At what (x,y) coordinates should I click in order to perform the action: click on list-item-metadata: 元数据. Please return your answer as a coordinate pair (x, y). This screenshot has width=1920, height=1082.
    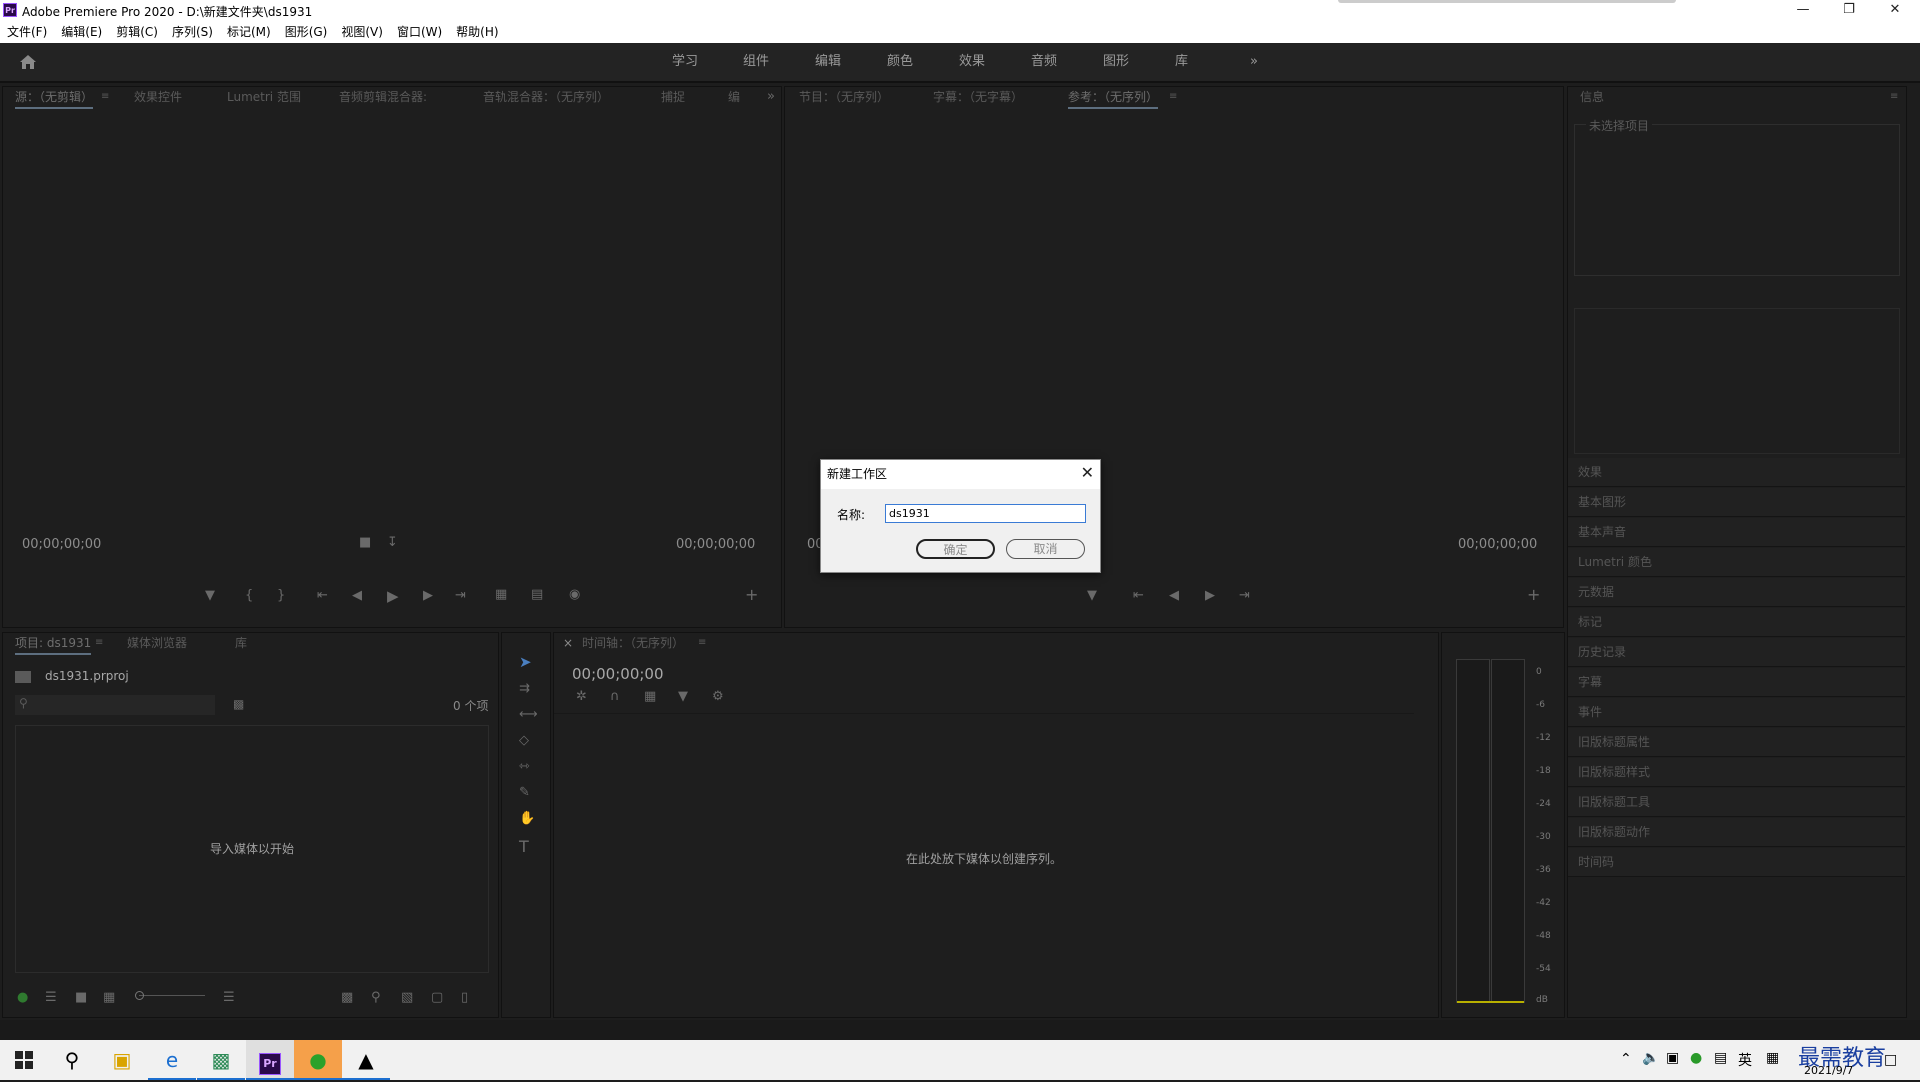
    Looking at the image, I should click on (1736, 592).